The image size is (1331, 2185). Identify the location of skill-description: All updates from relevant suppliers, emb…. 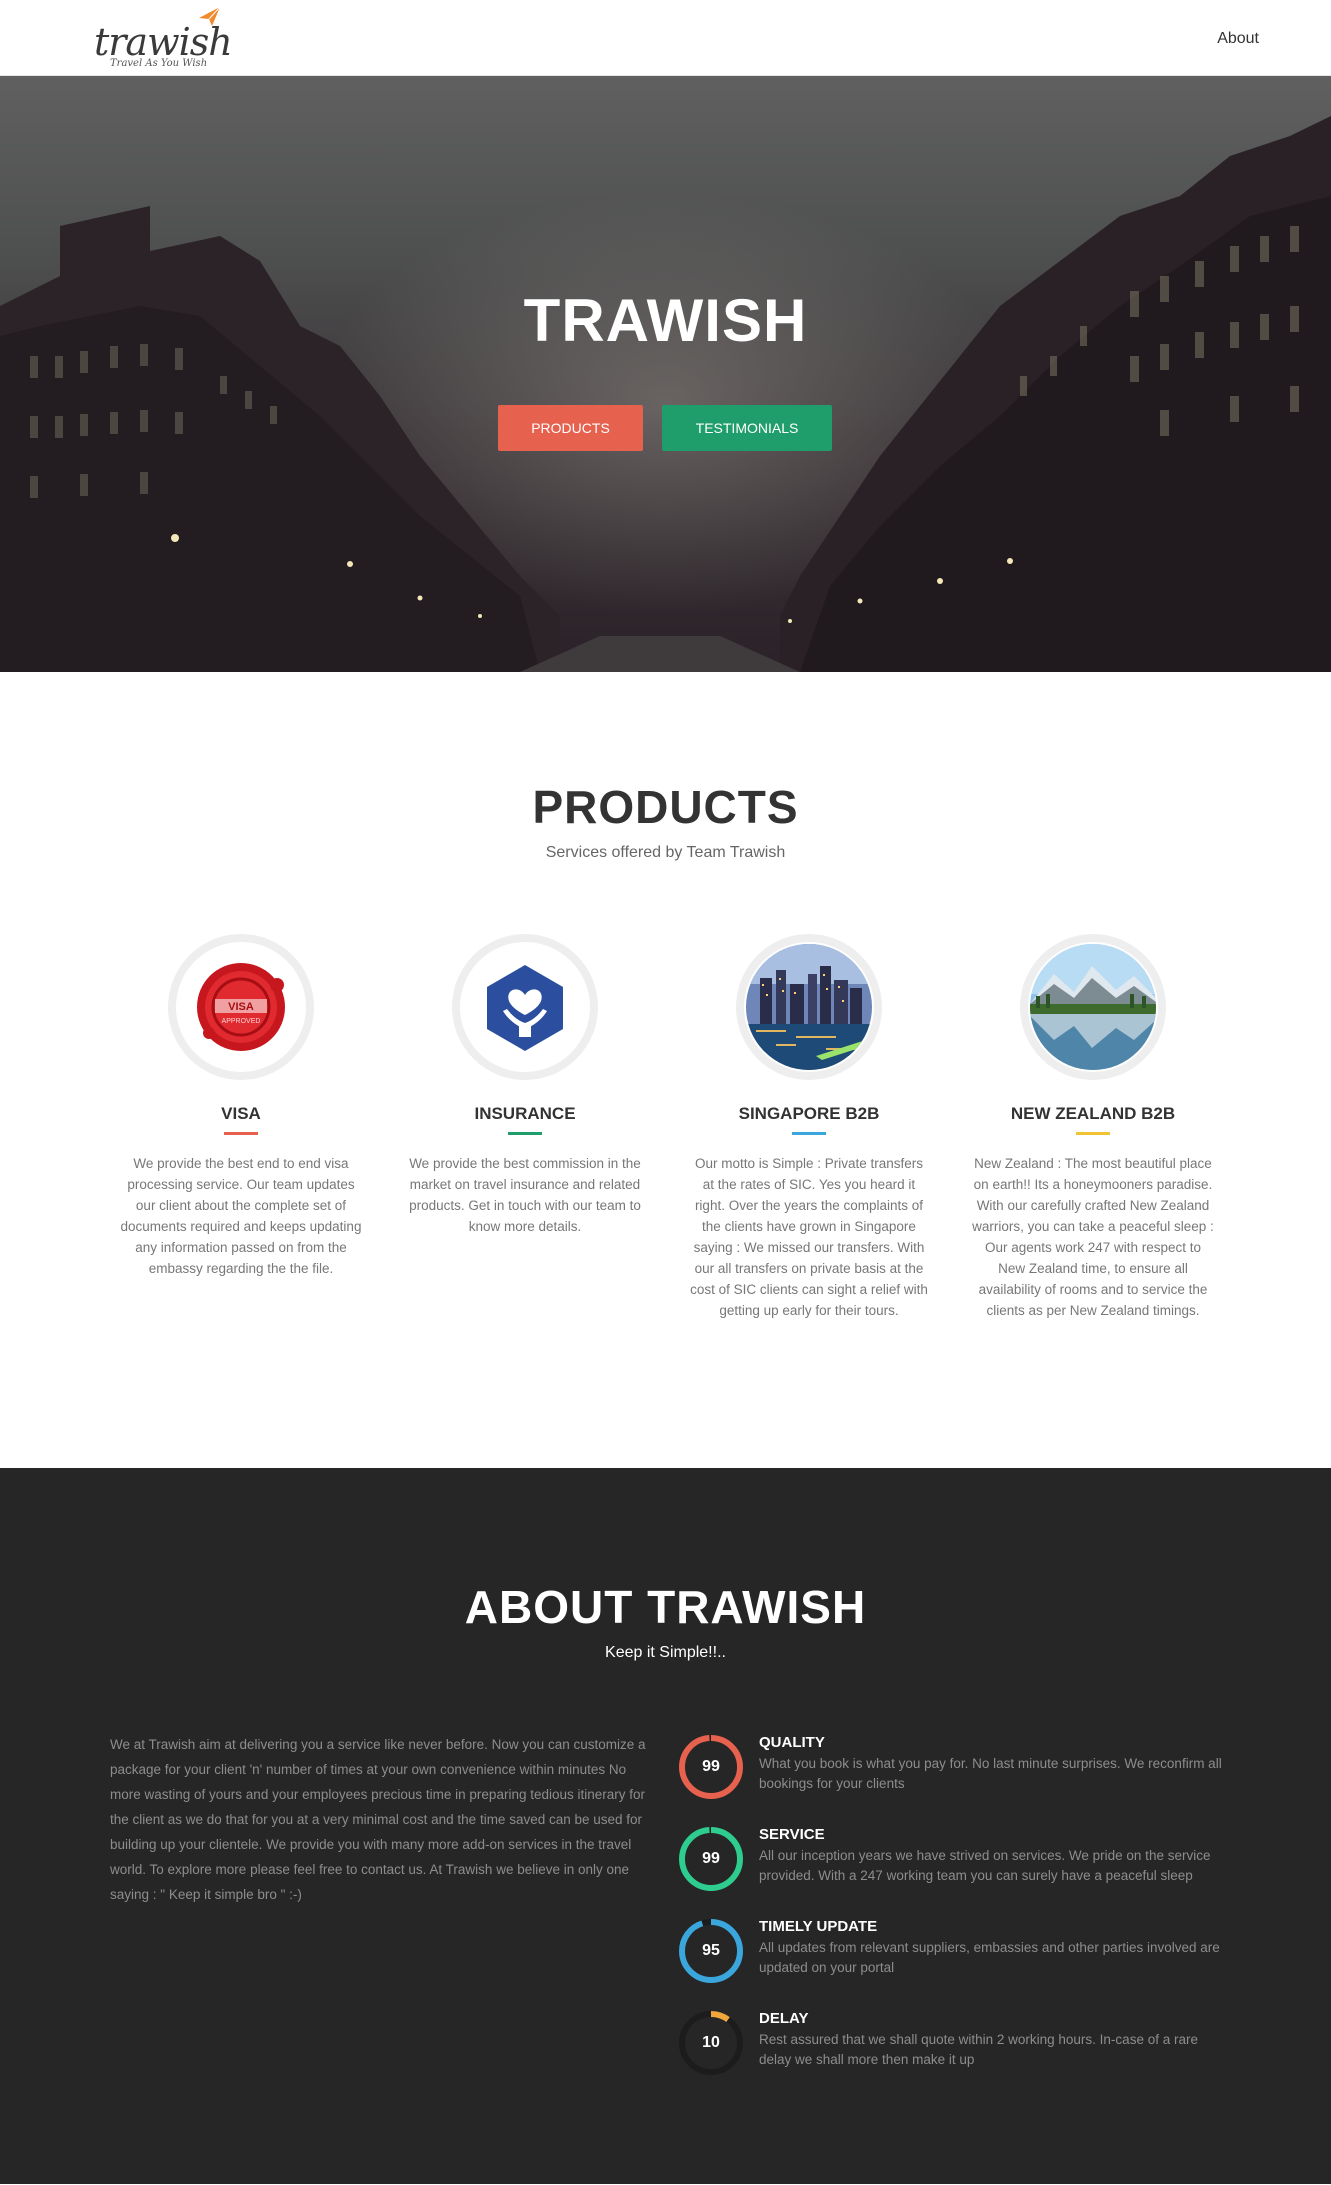
(989, 1957).